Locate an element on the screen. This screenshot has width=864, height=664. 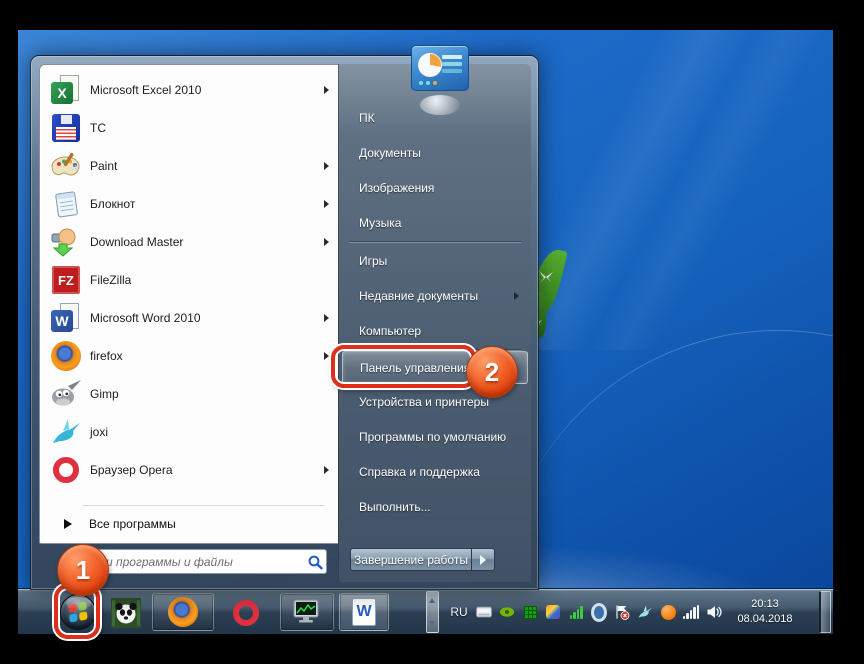
screenshot-lens-icon is located at coordinates (599, 612).